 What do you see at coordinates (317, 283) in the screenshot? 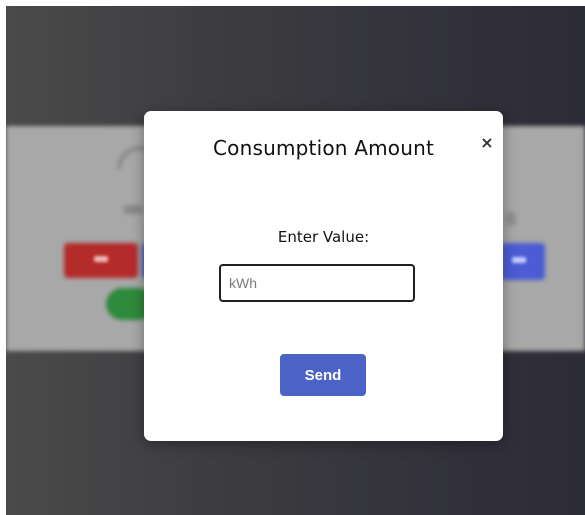
I see `kwh-input` at bounding box center [317, 283].